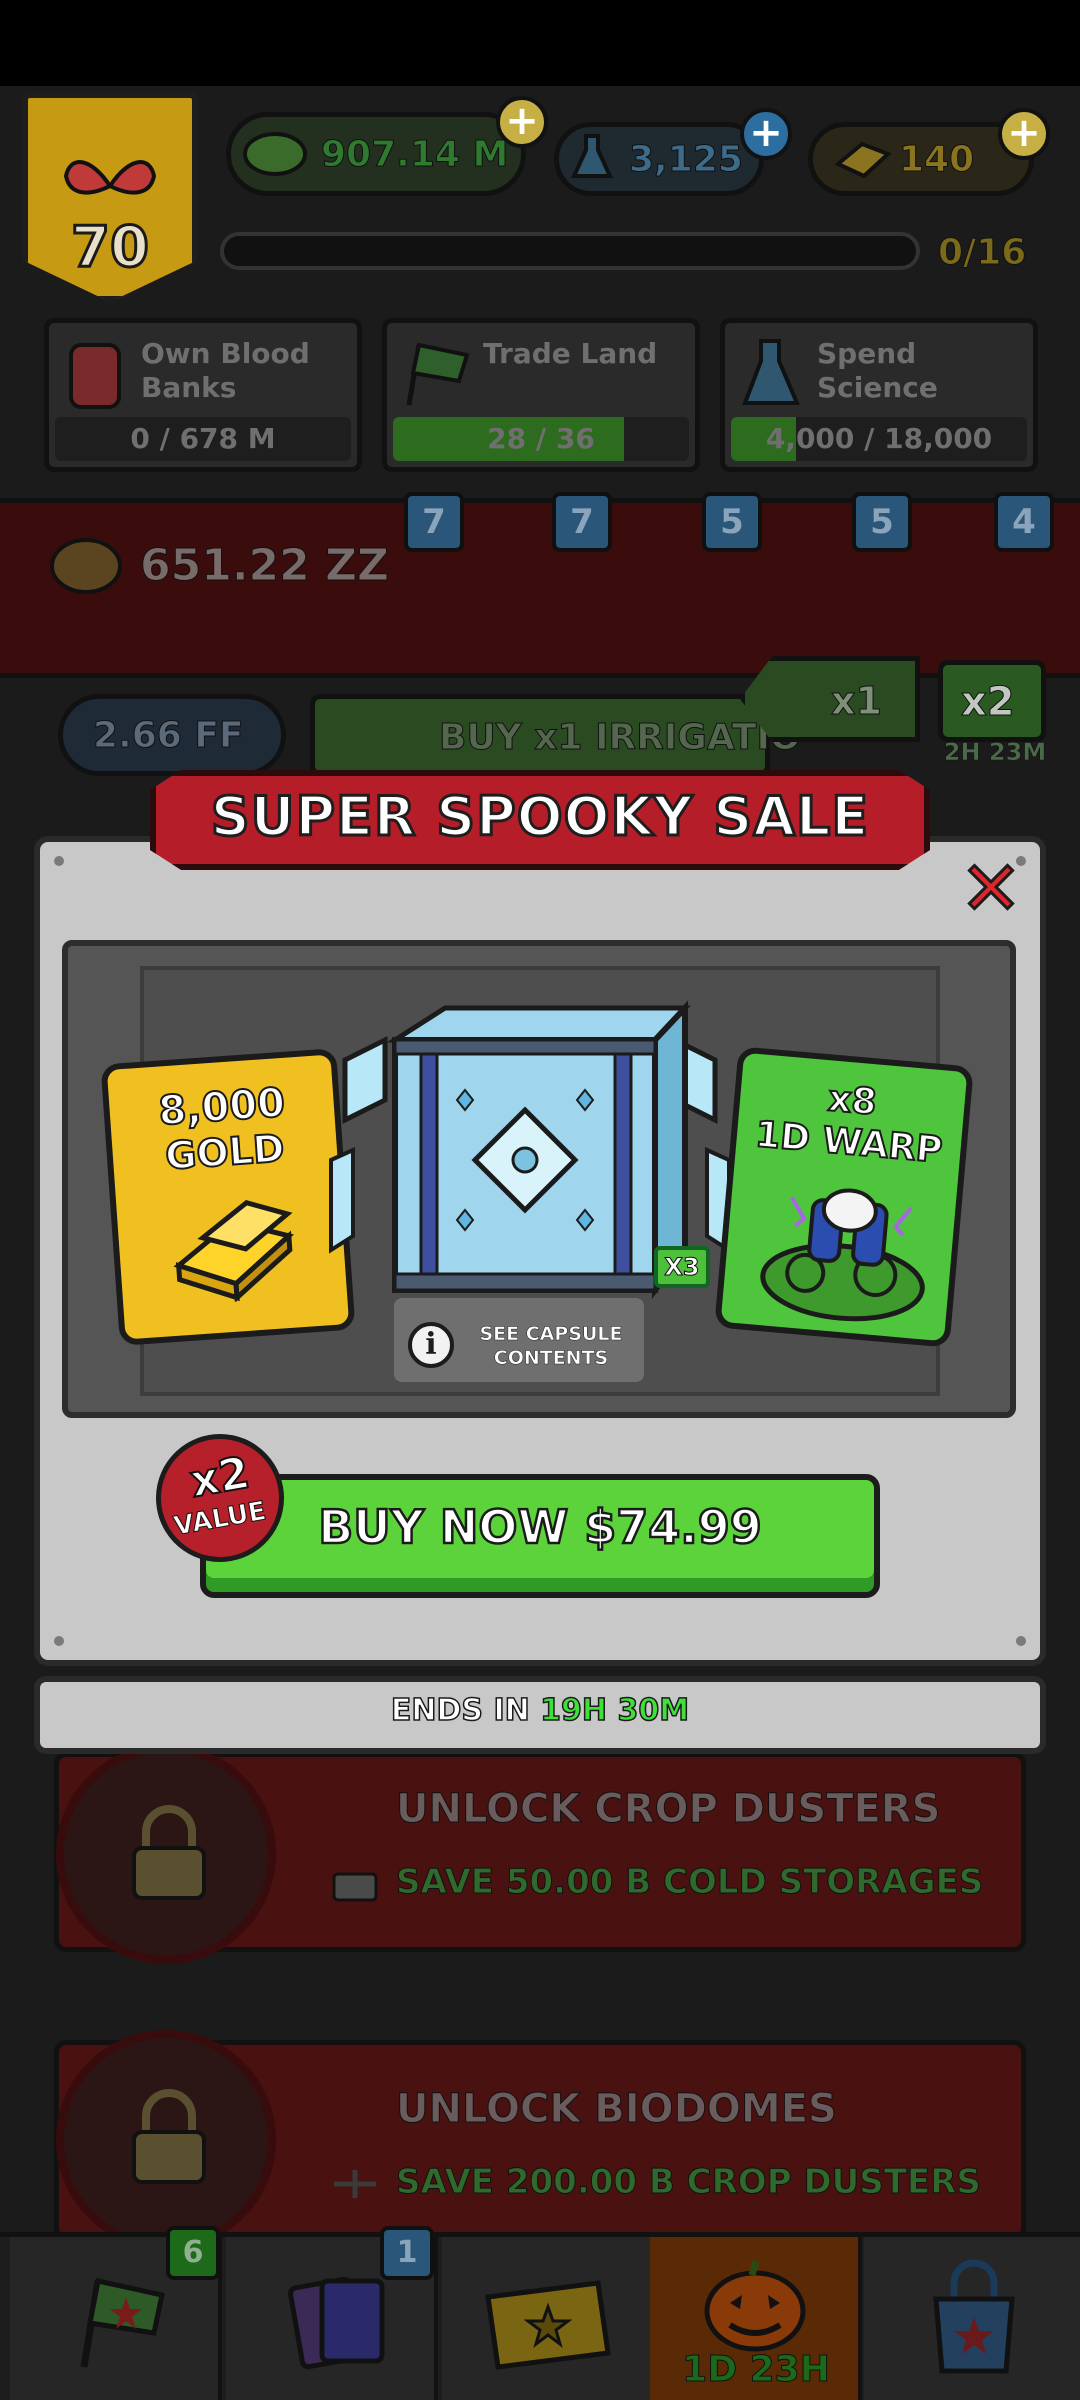 The height and width of the screenshot is (2400, 1080). I want to click on multiplier-tag: x1, so click(830, 699).